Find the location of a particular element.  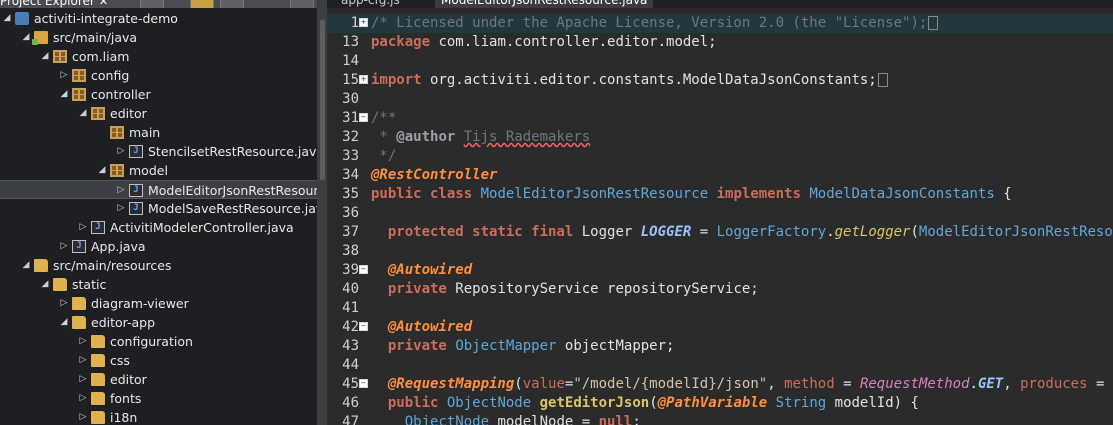

code-line: 38 is located at coordinates (720, 251).